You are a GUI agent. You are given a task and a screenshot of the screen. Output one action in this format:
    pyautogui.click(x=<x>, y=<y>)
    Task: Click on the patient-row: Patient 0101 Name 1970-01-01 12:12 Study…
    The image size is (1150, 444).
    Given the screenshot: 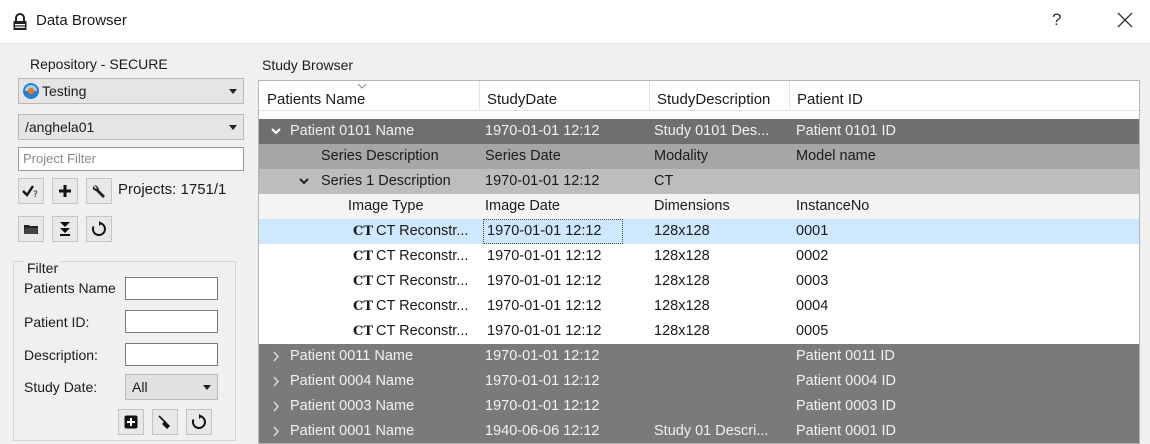 What is the action you would take?
    pyautogui.click(x=699, y=131)
    